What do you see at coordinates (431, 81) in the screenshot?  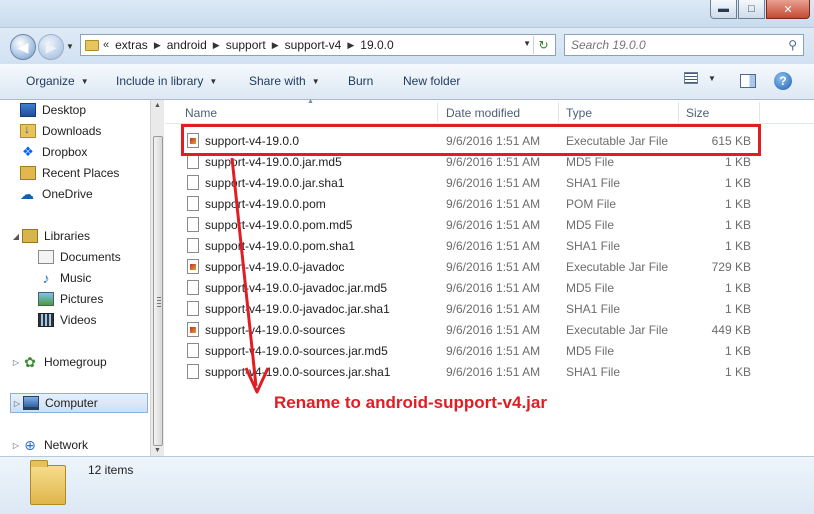 I see `new-folder-button: New folder` at bounding box center [431, 81].